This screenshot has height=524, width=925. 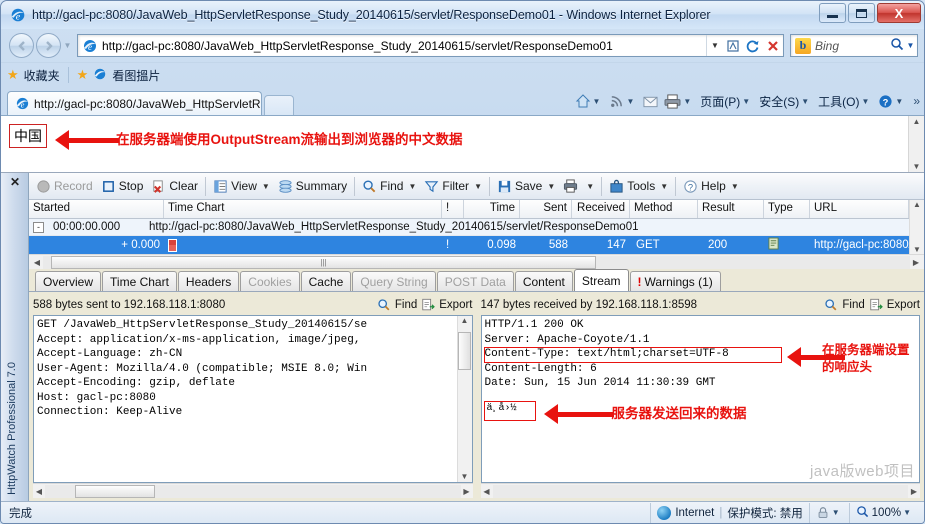 I want to click on grid-horizontal-scrollbar: ◀ ||| ▶, so click(x=476, y=261).